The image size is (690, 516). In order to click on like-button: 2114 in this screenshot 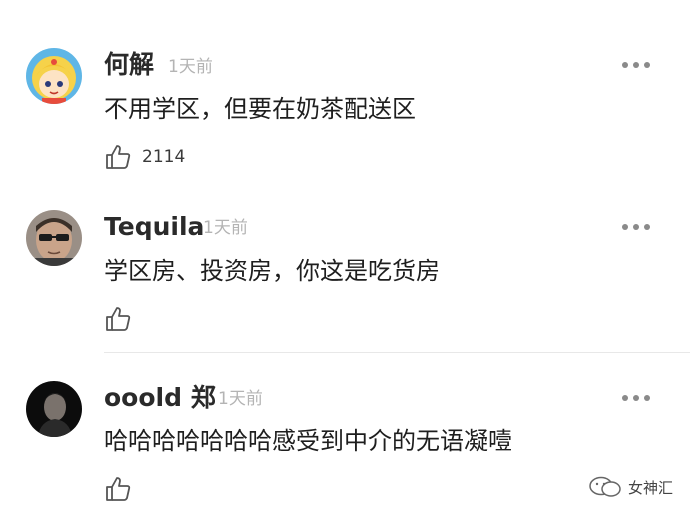, I will do `click(144, 157)`.